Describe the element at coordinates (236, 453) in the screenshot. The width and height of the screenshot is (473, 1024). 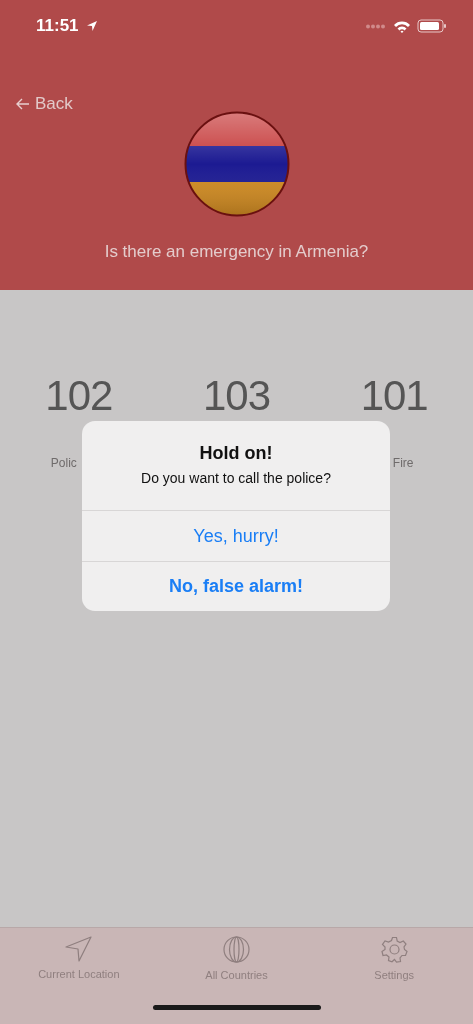
I see `alert-title: Hold on!` at that location.